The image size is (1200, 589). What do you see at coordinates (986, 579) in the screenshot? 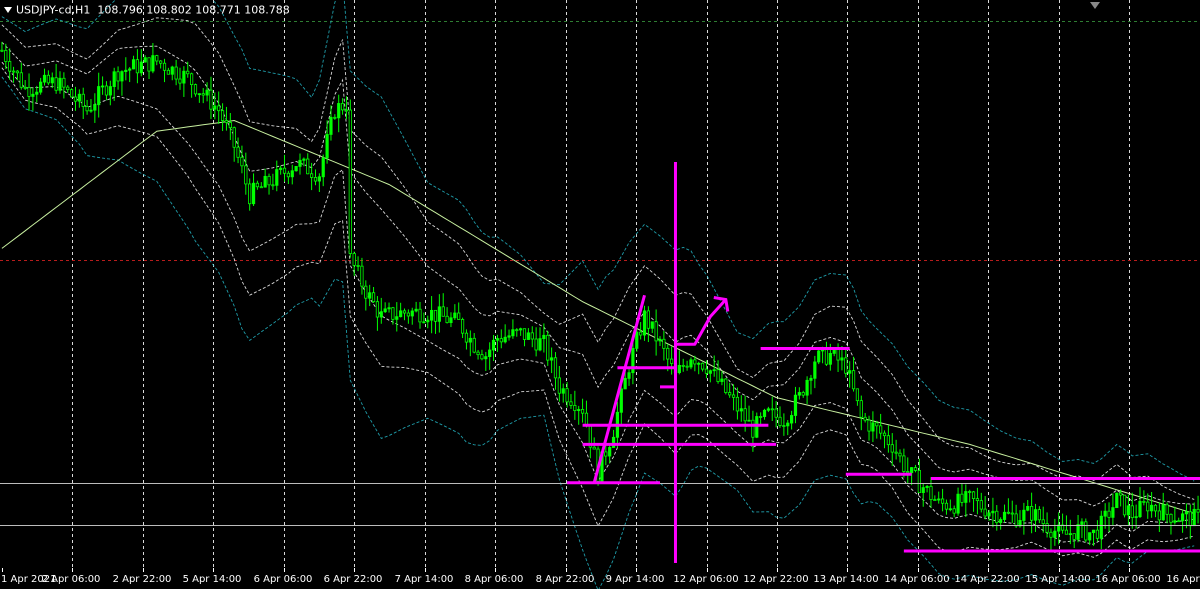
I see `x-tick-label: 14 Apr 22:00` at bounding box center [986, 579].